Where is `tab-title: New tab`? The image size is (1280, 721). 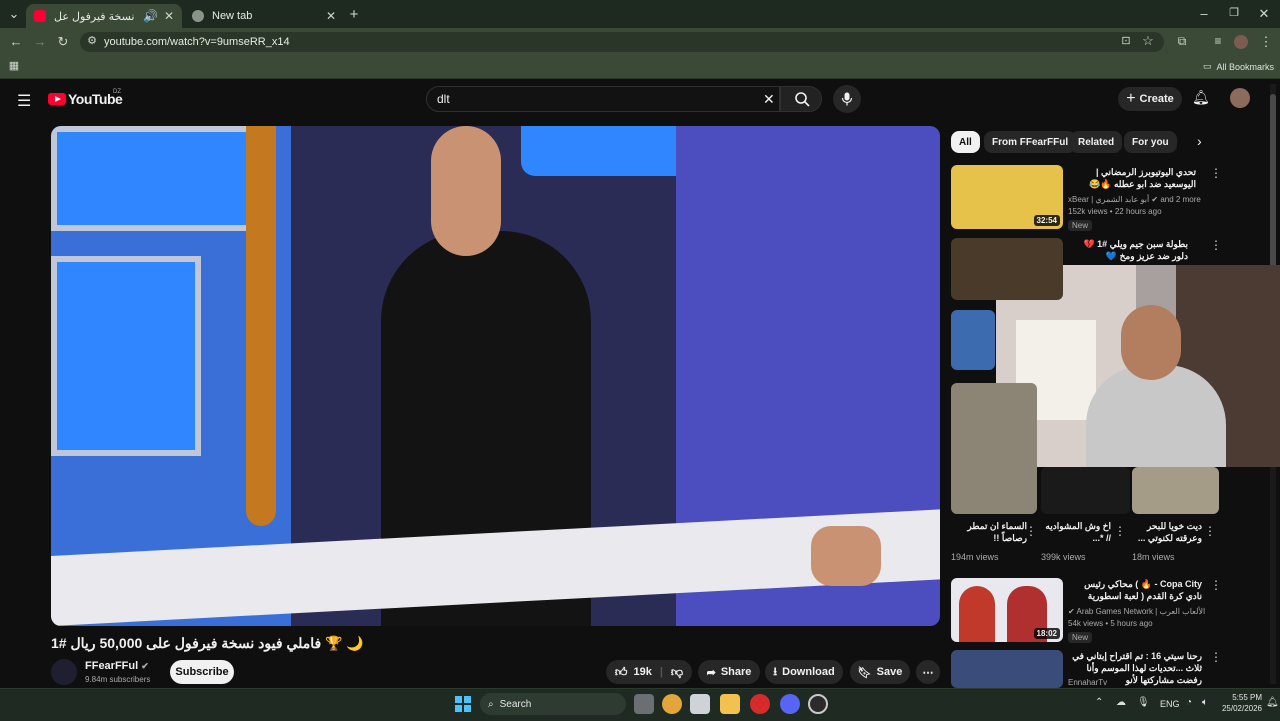 tab-title: New tab is located at coordinates (232, 16).